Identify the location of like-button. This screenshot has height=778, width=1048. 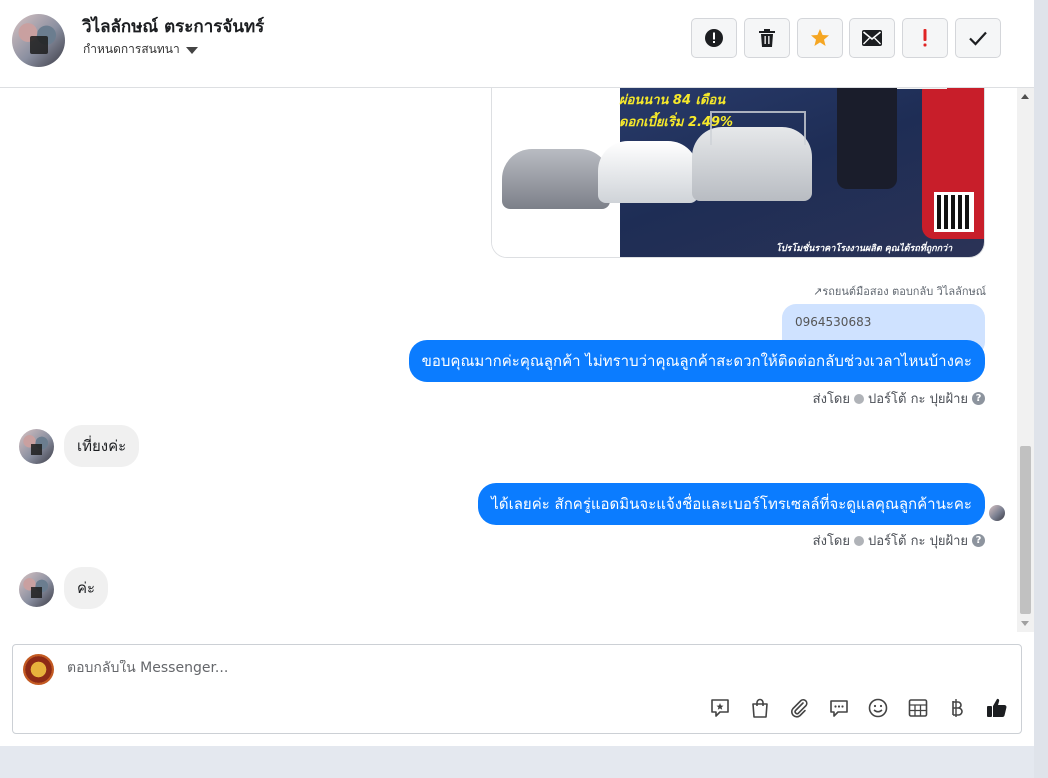
(997, 708).